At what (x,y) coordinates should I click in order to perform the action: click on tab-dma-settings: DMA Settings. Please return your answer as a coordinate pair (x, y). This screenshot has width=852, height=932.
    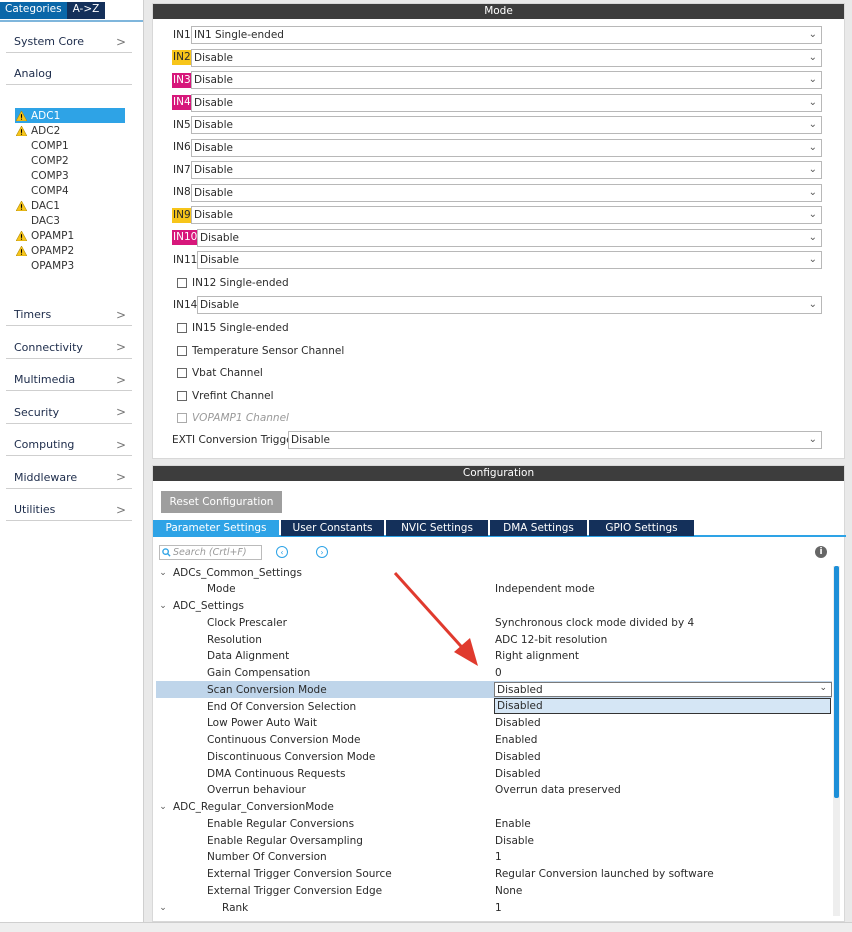
    Looking at the image, I should click on (538, 528).